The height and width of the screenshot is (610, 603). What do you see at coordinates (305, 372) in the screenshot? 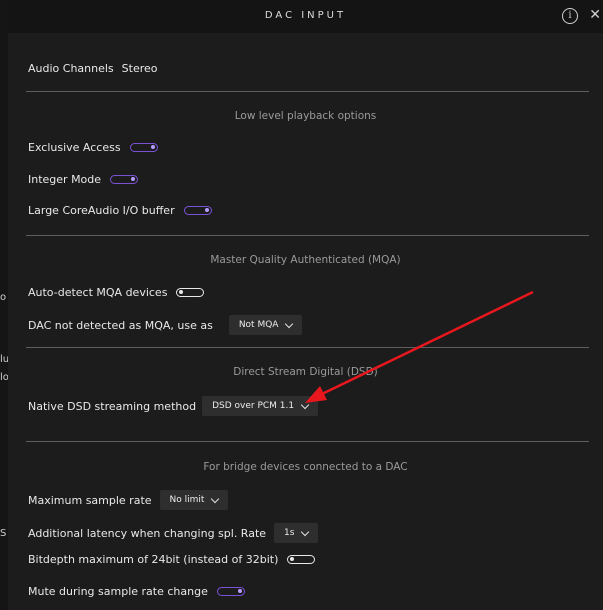
I see `section-header-dsd: Direct Stream Digital (DSD)` at bounding box center [305, 372].